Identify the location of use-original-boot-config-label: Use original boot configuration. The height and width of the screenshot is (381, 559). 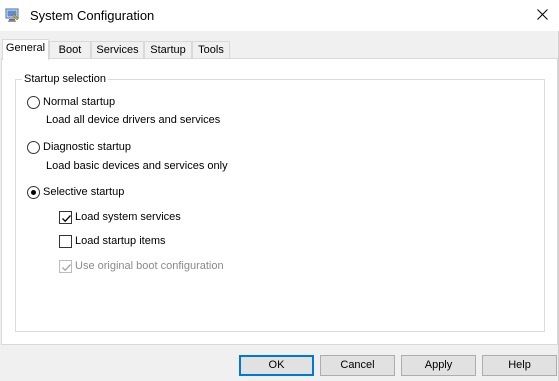
(149, 266).